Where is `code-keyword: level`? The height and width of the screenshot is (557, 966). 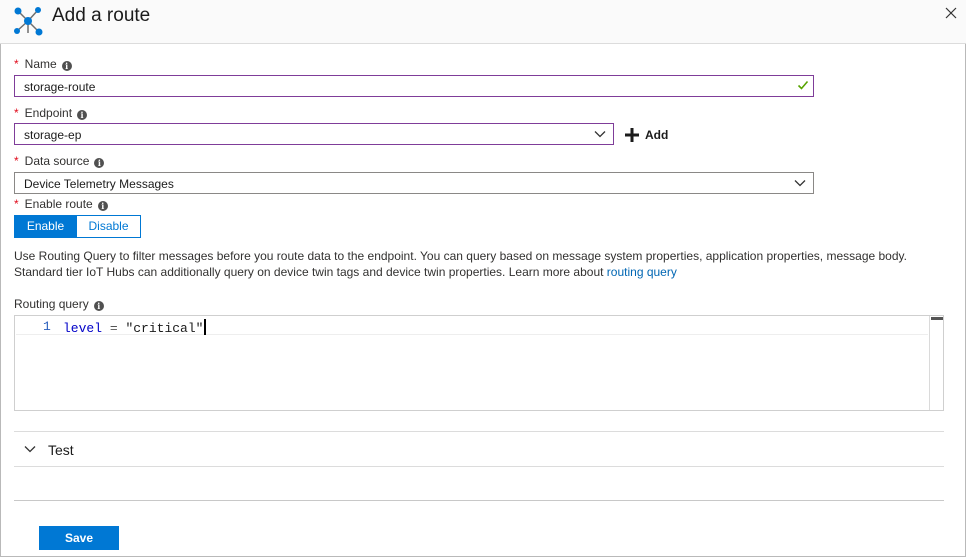
code-keyword: level is located at coordinates (83, 328).